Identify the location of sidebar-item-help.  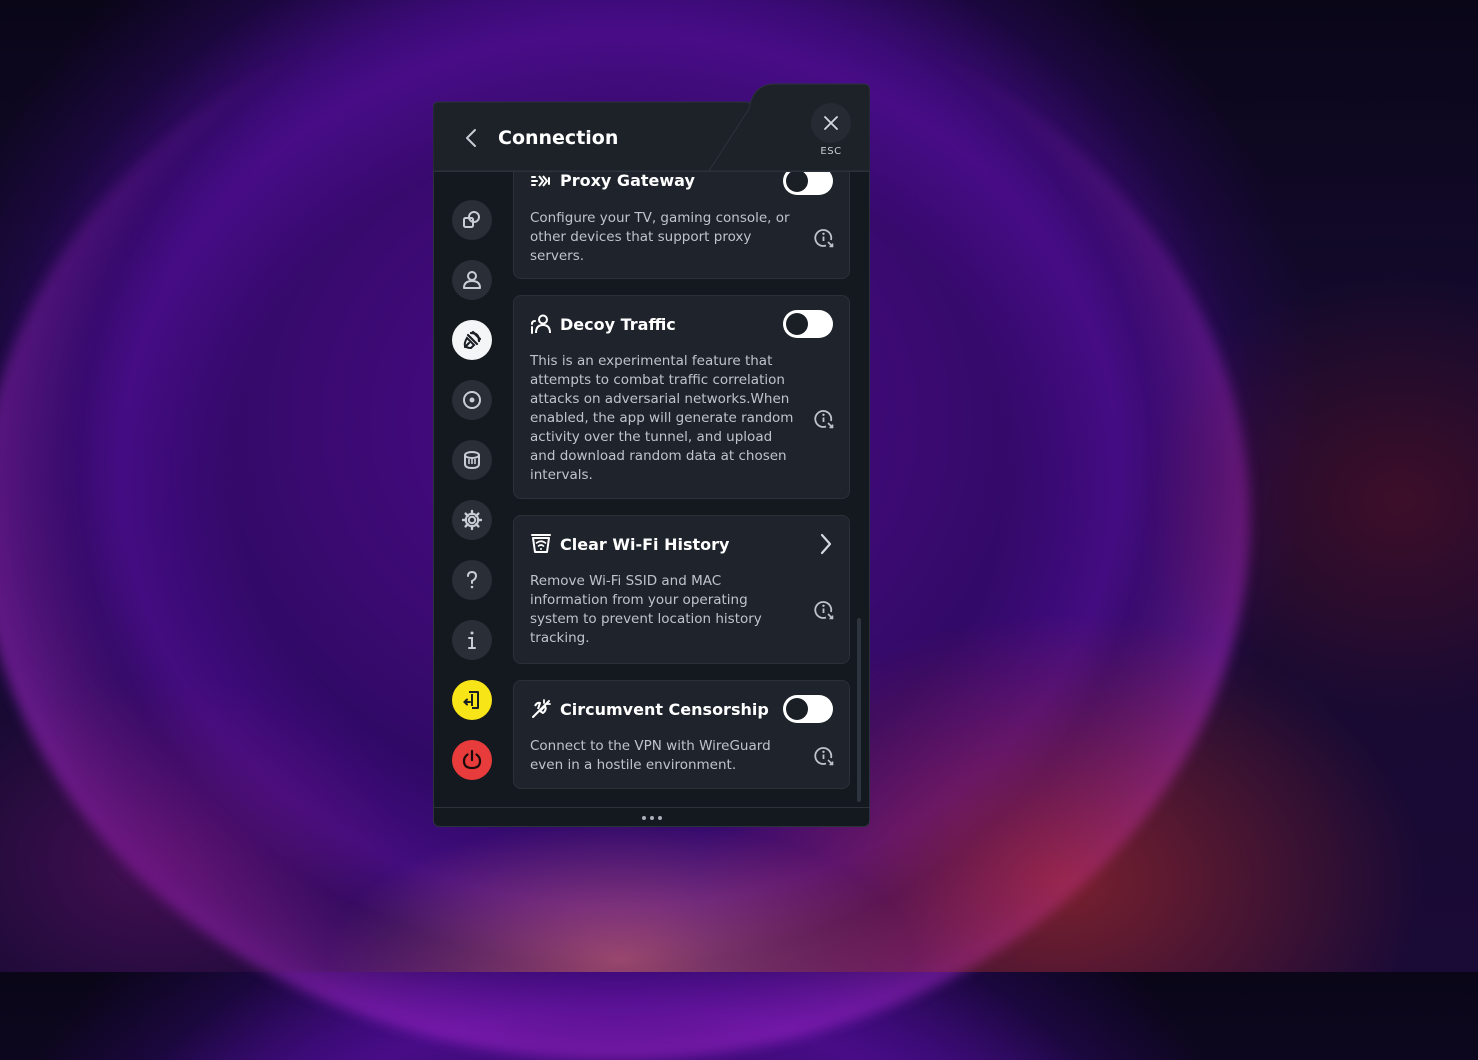
(472, 580).